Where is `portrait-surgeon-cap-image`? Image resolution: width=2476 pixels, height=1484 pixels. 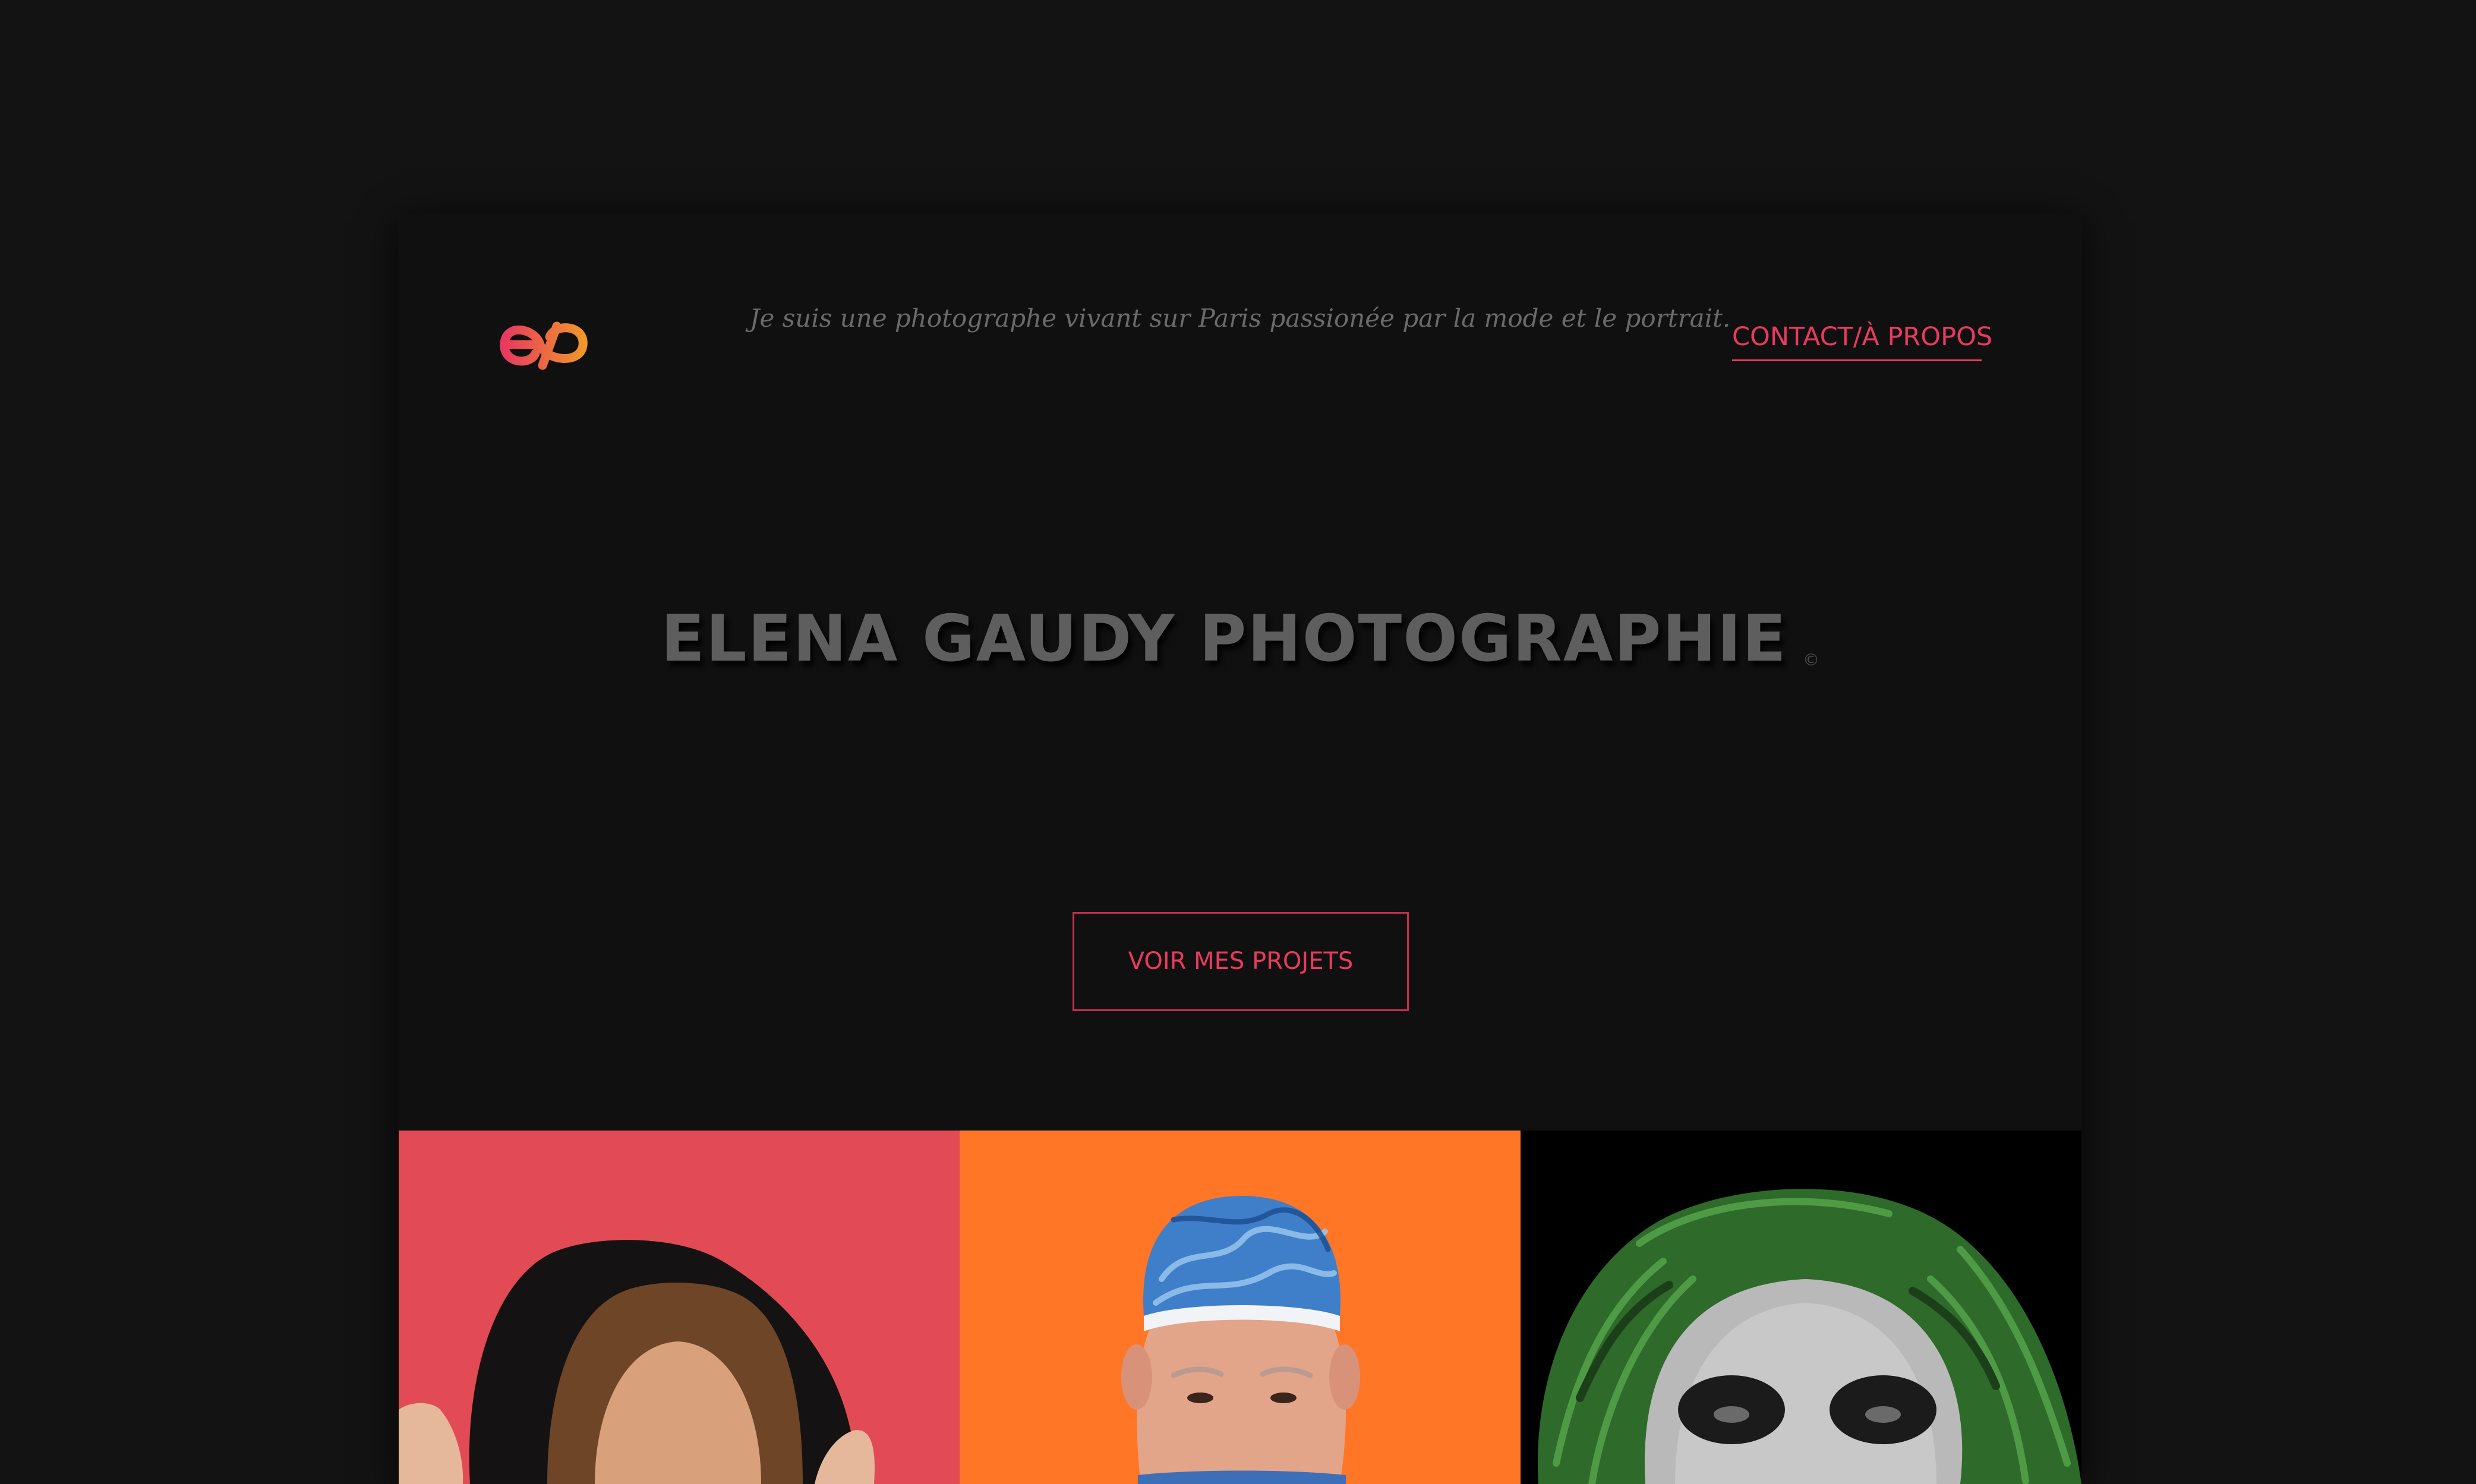
portrait-surgeon-cap-image is located at coordinates (1241, 1307).